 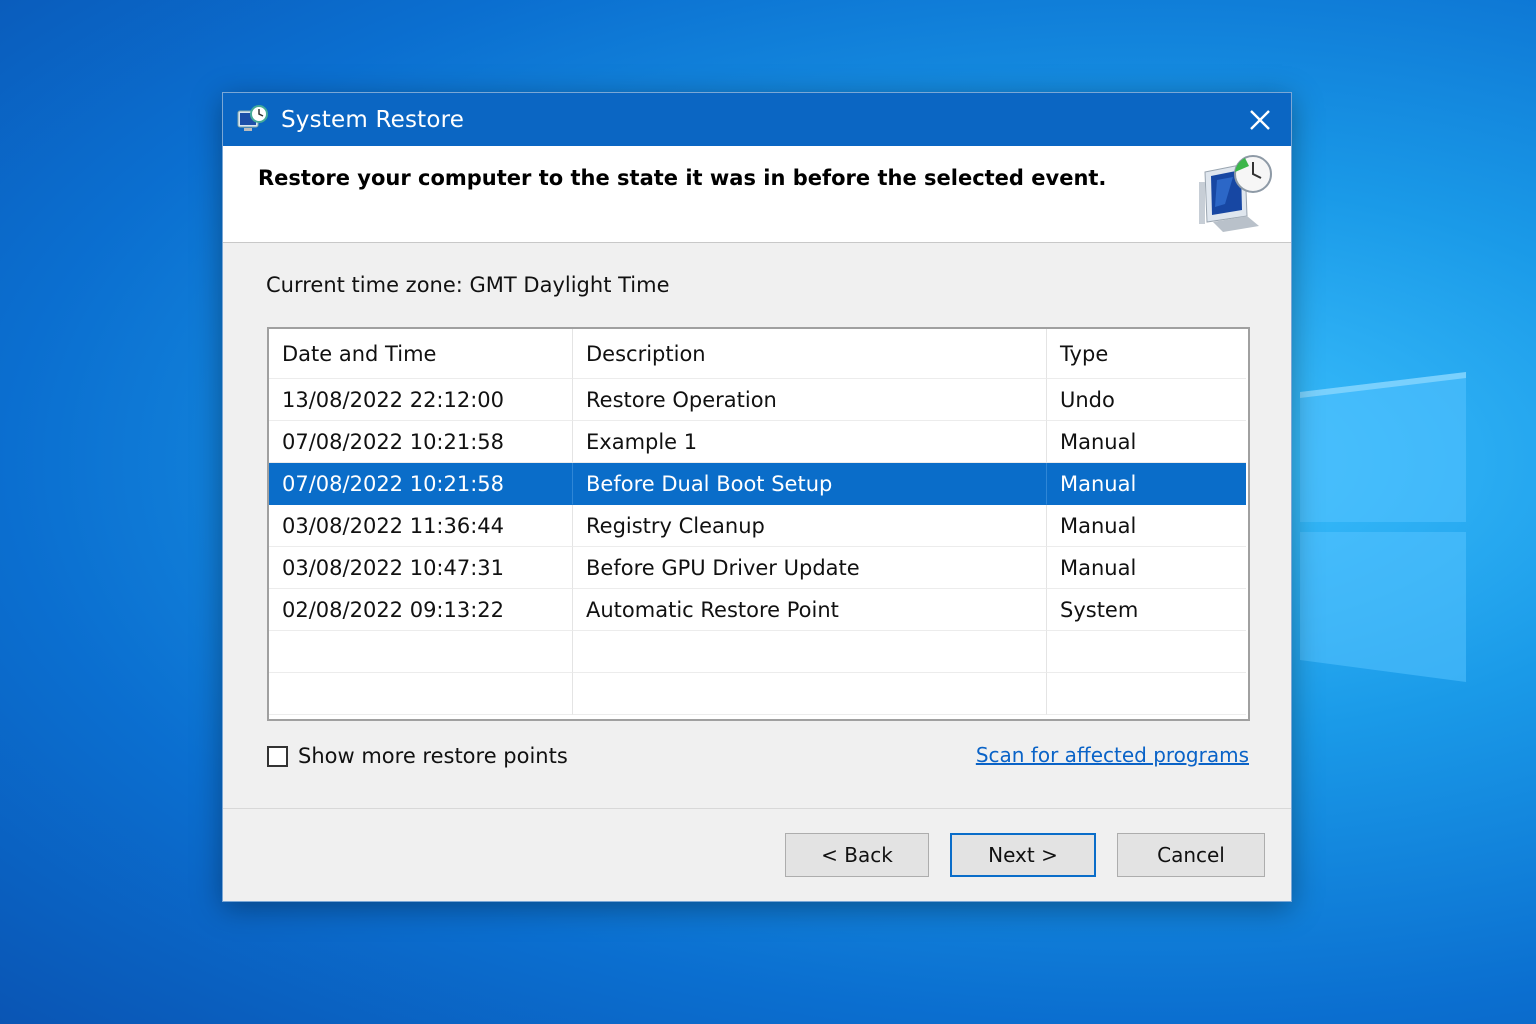 I want to click on show-more-label: Show more restore points, so click(x=433, y=756).